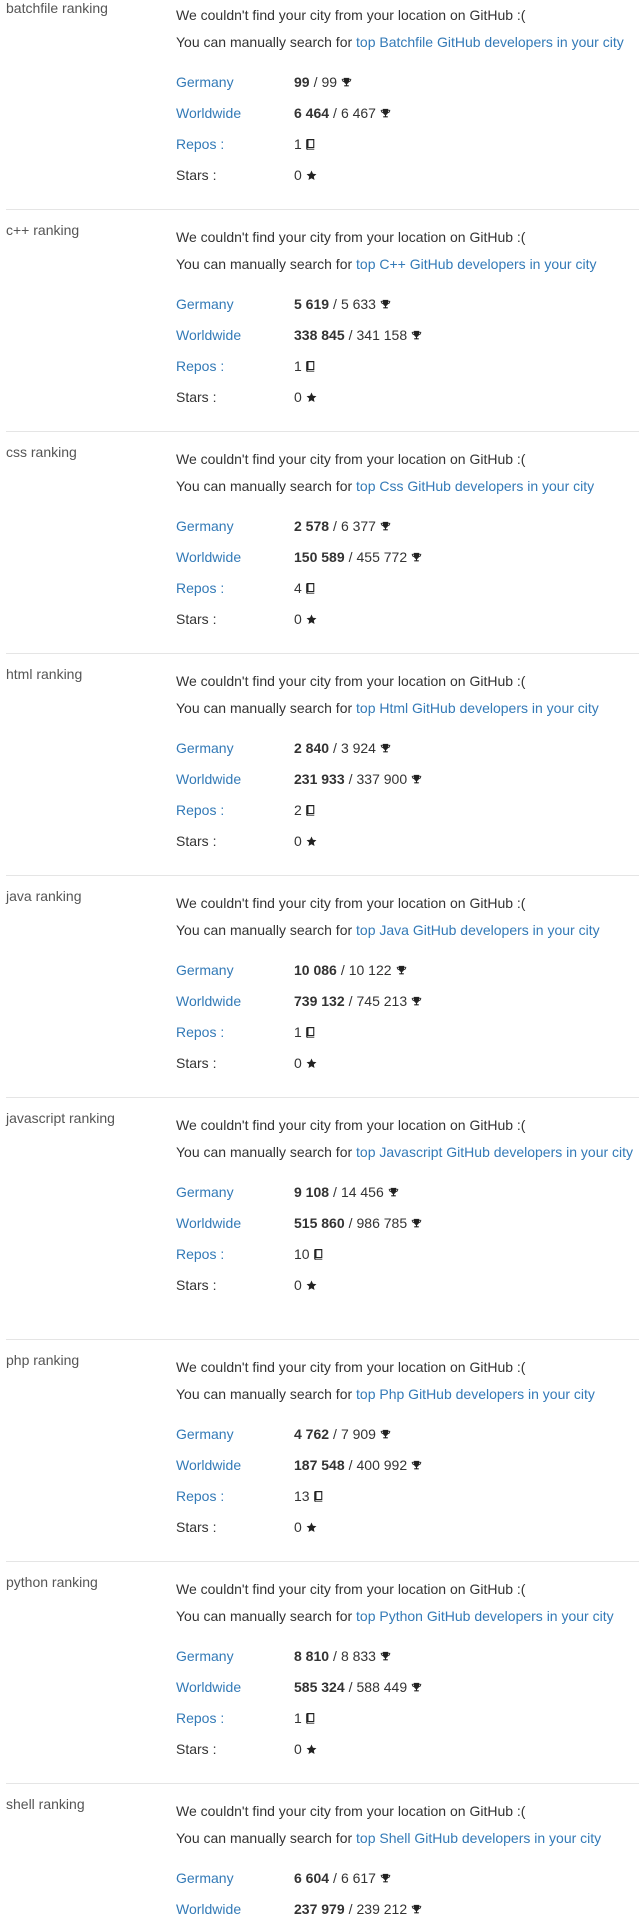 This screenshot has height=1919, width=639. Describe the element at coordinates (319, 1001) in the screenshot. I see `worldwide-rank: 739 132` at that location.